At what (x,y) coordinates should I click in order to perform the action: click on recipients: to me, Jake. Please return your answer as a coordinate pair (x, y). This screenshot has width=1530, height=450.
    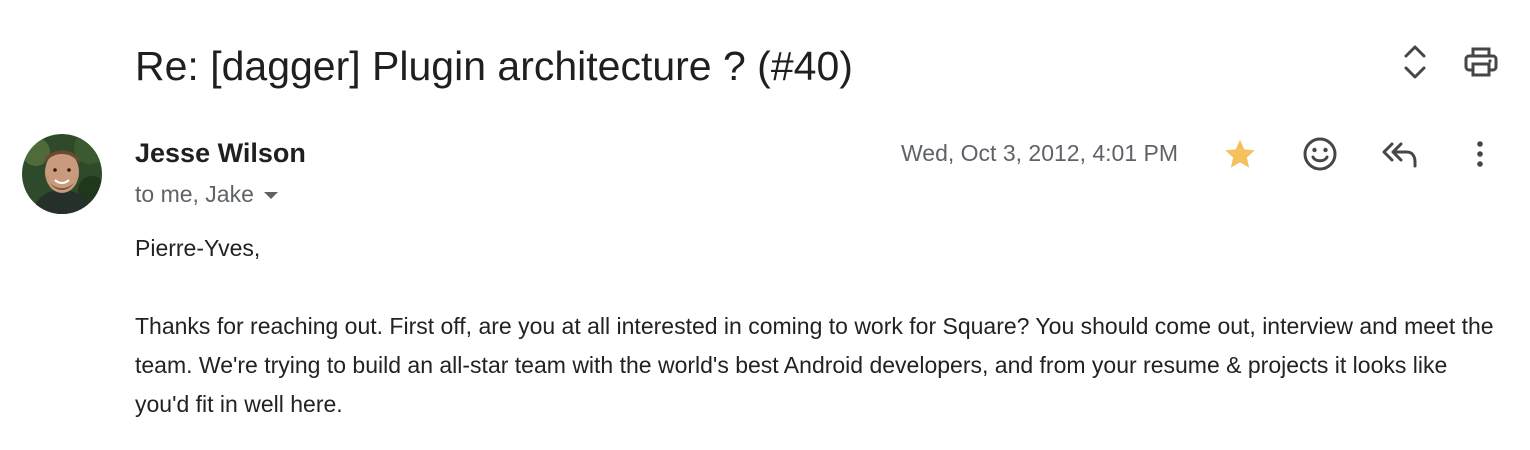
    Looking at the image, I should click on (206, 194).